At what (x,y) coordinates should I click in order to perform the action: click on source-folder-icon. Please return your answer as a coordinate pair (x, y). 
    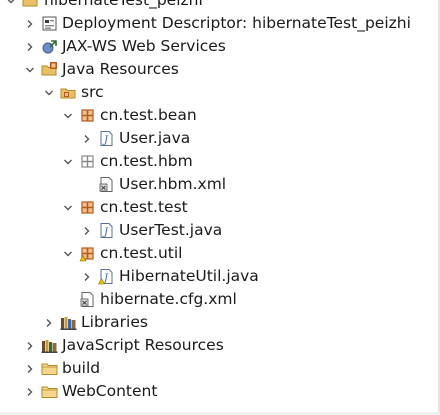
    Looking at the image, I should click on (68, 92).